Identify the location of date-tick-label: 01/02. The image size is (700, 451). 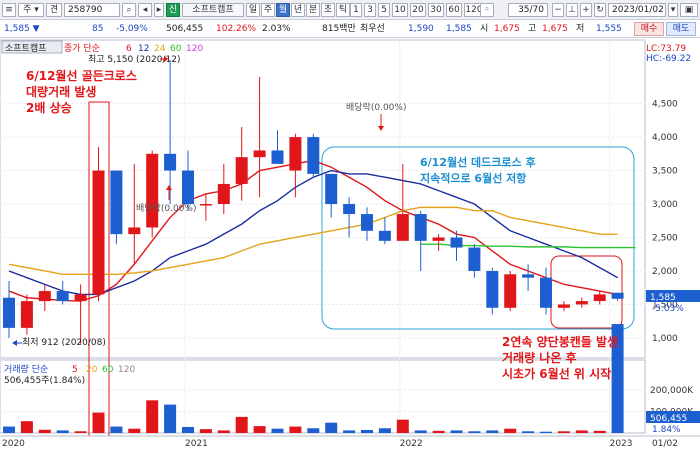
(665, 444).